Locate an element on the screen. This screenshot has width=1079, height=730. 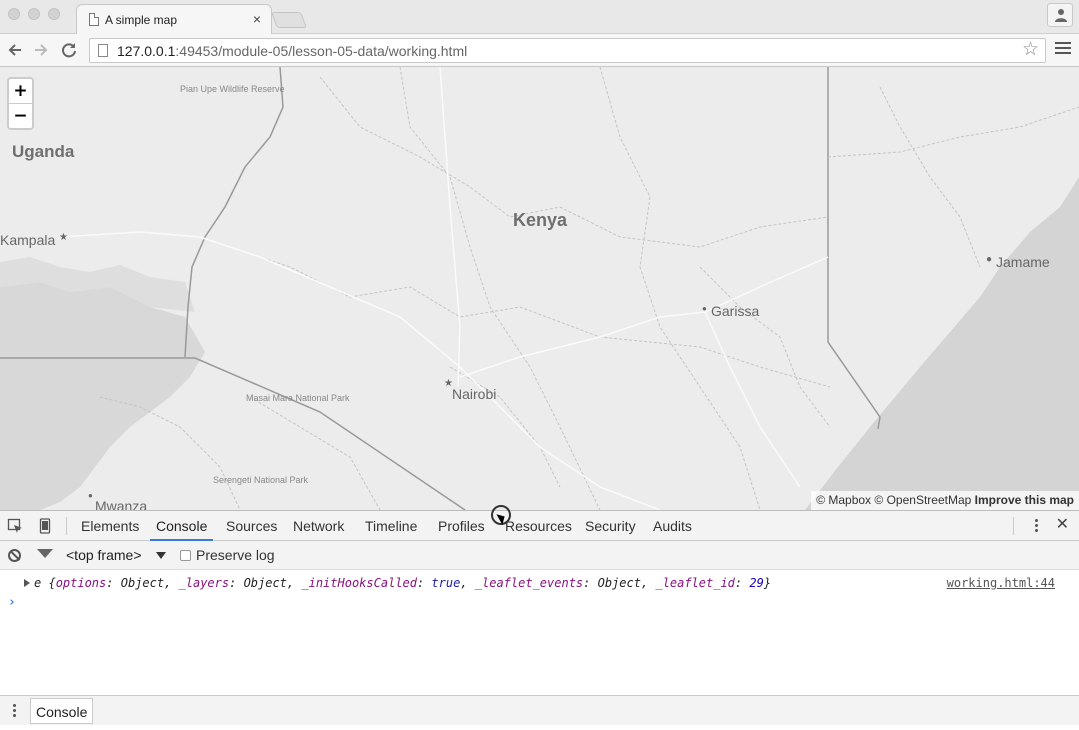
new-tab-button is located at coordinates (289, 20).